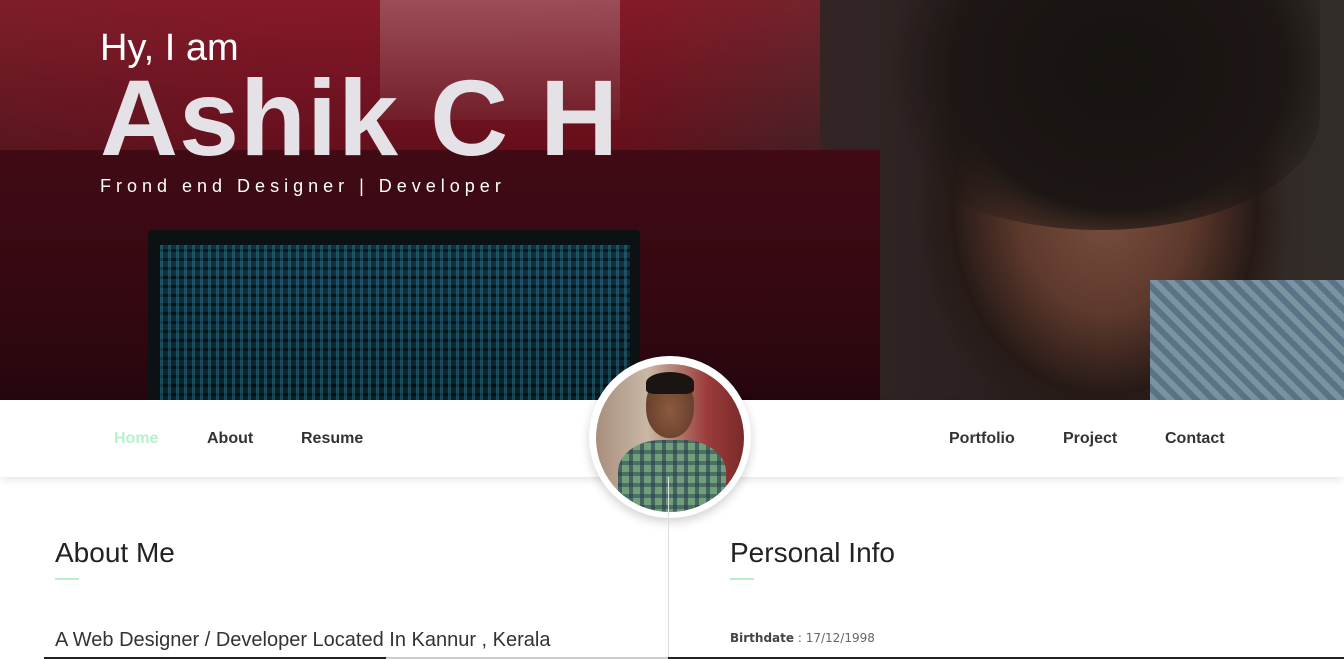 The image size is (1344, 659). Describe the element at coordinates (67, 579) in the screenshot. I see `about-title-underline` at that location.